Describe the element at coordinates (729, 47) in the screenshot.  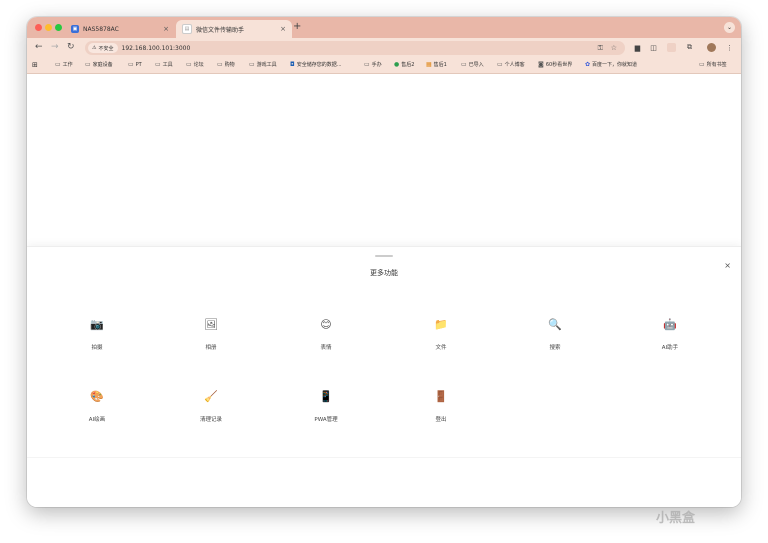
I see `browser-menu-icon: ⋮` at that location.